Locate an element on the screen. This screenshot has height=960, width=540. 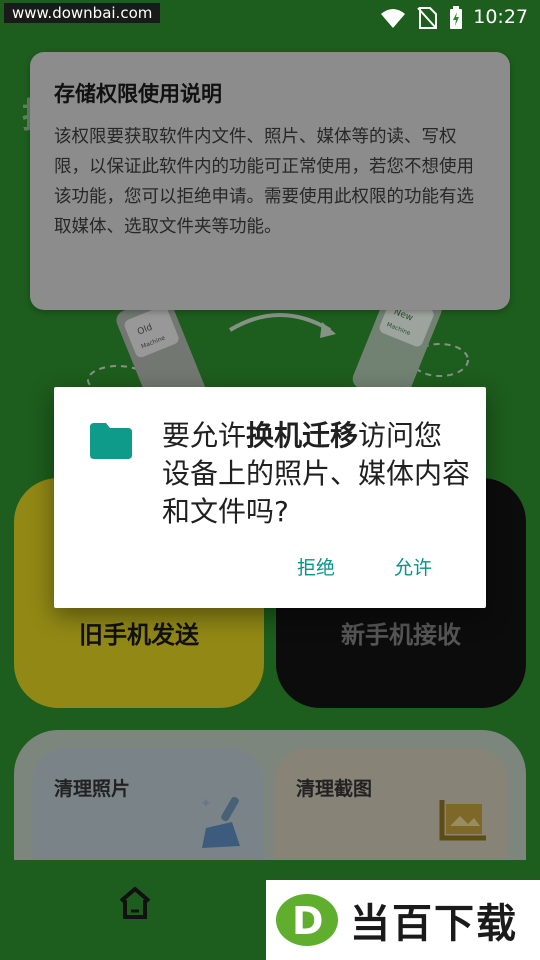
folder-icon is located at coordinates (111, 441).